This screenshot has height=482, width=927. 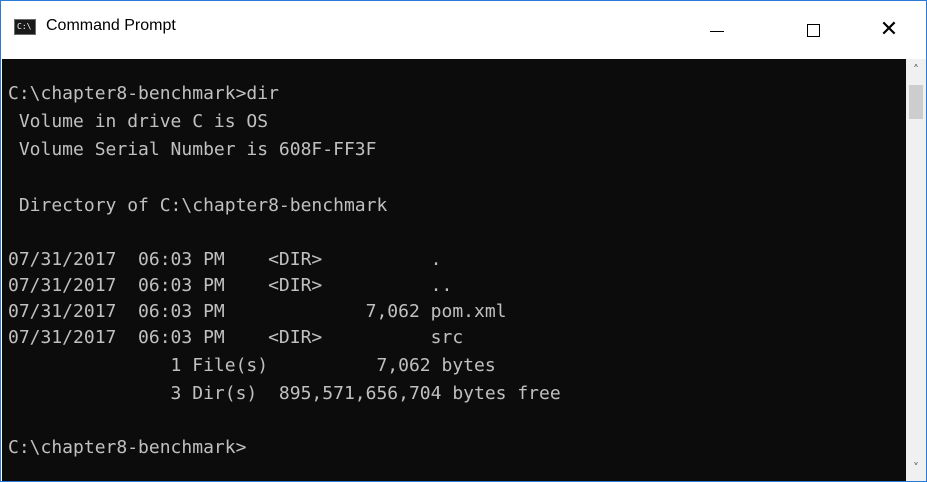 What do you see at coordinates (127, 448) in the screenshot?
I see `console-prompt-line: C:\chapter8-benchmark>` at bounding box center [127, 448].